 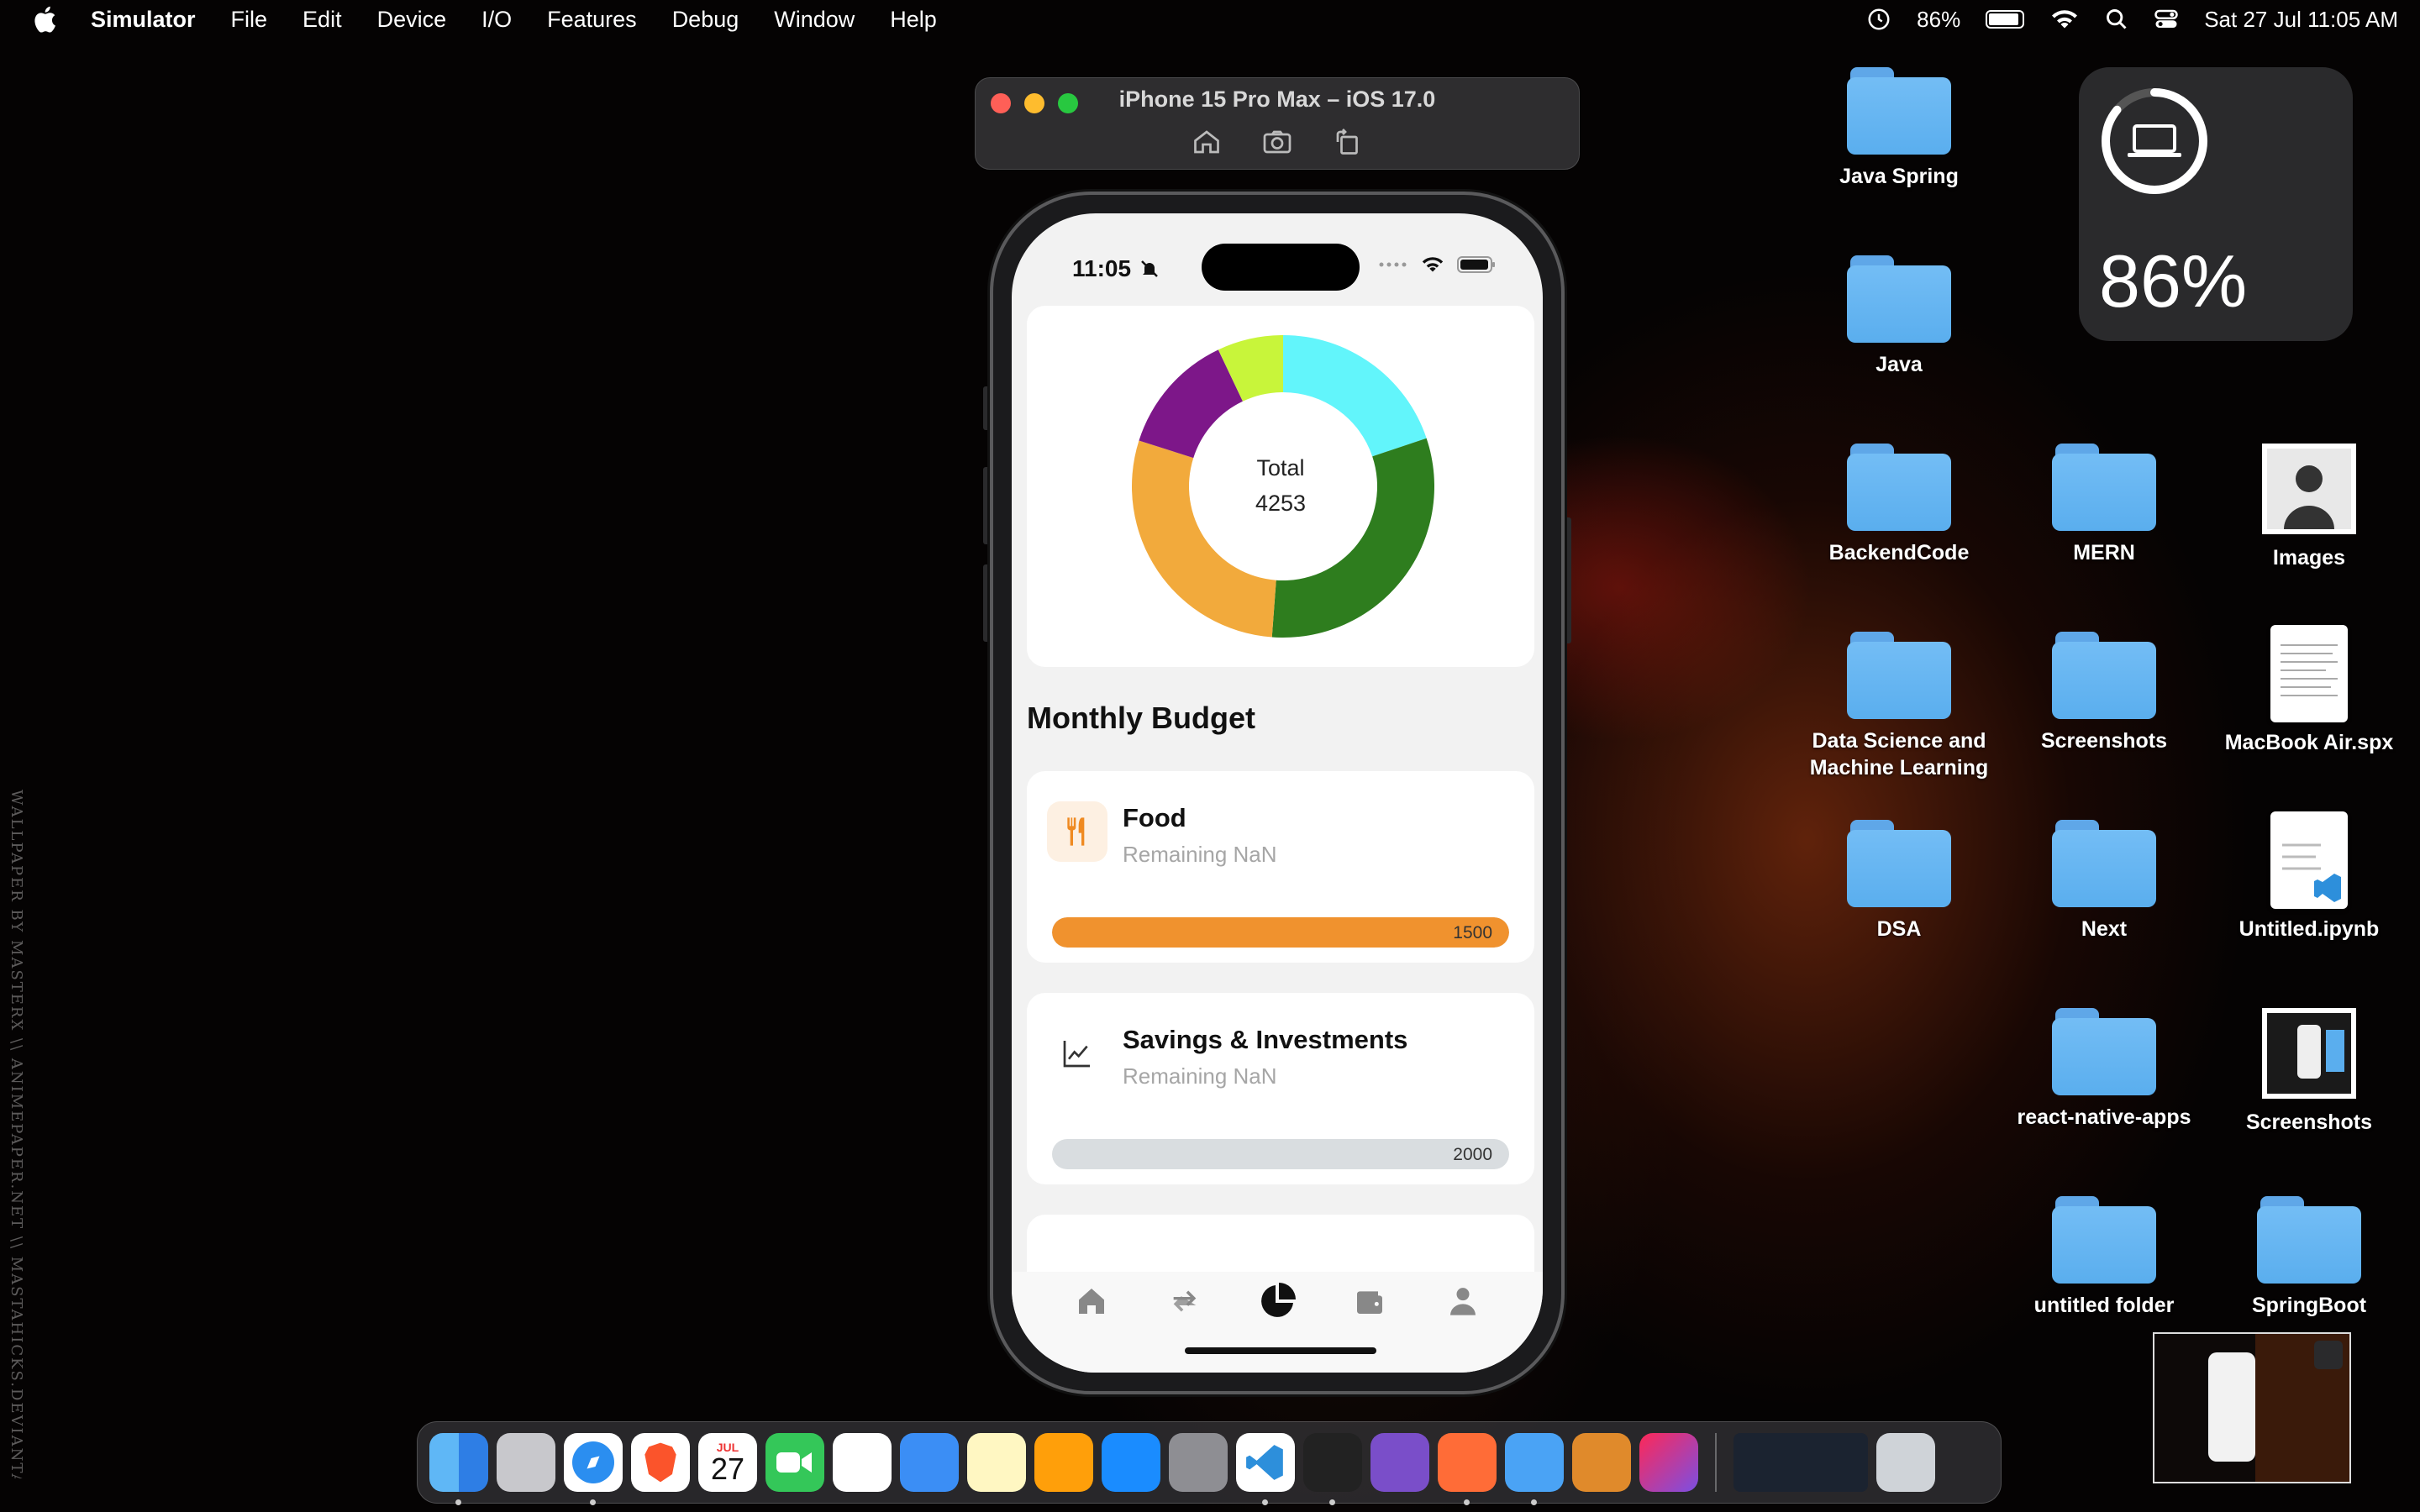 I want to click on desktop-images: Images, so click(x=2309, y=507).